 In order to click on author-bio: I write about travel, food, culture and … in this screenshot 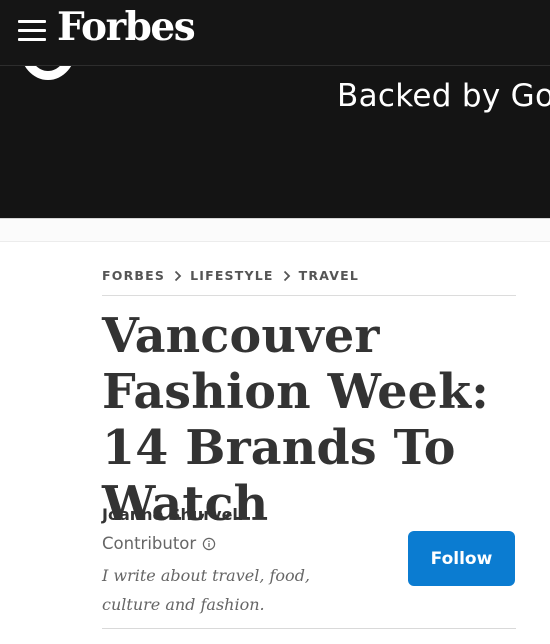, I will do `click(206, 590)`.